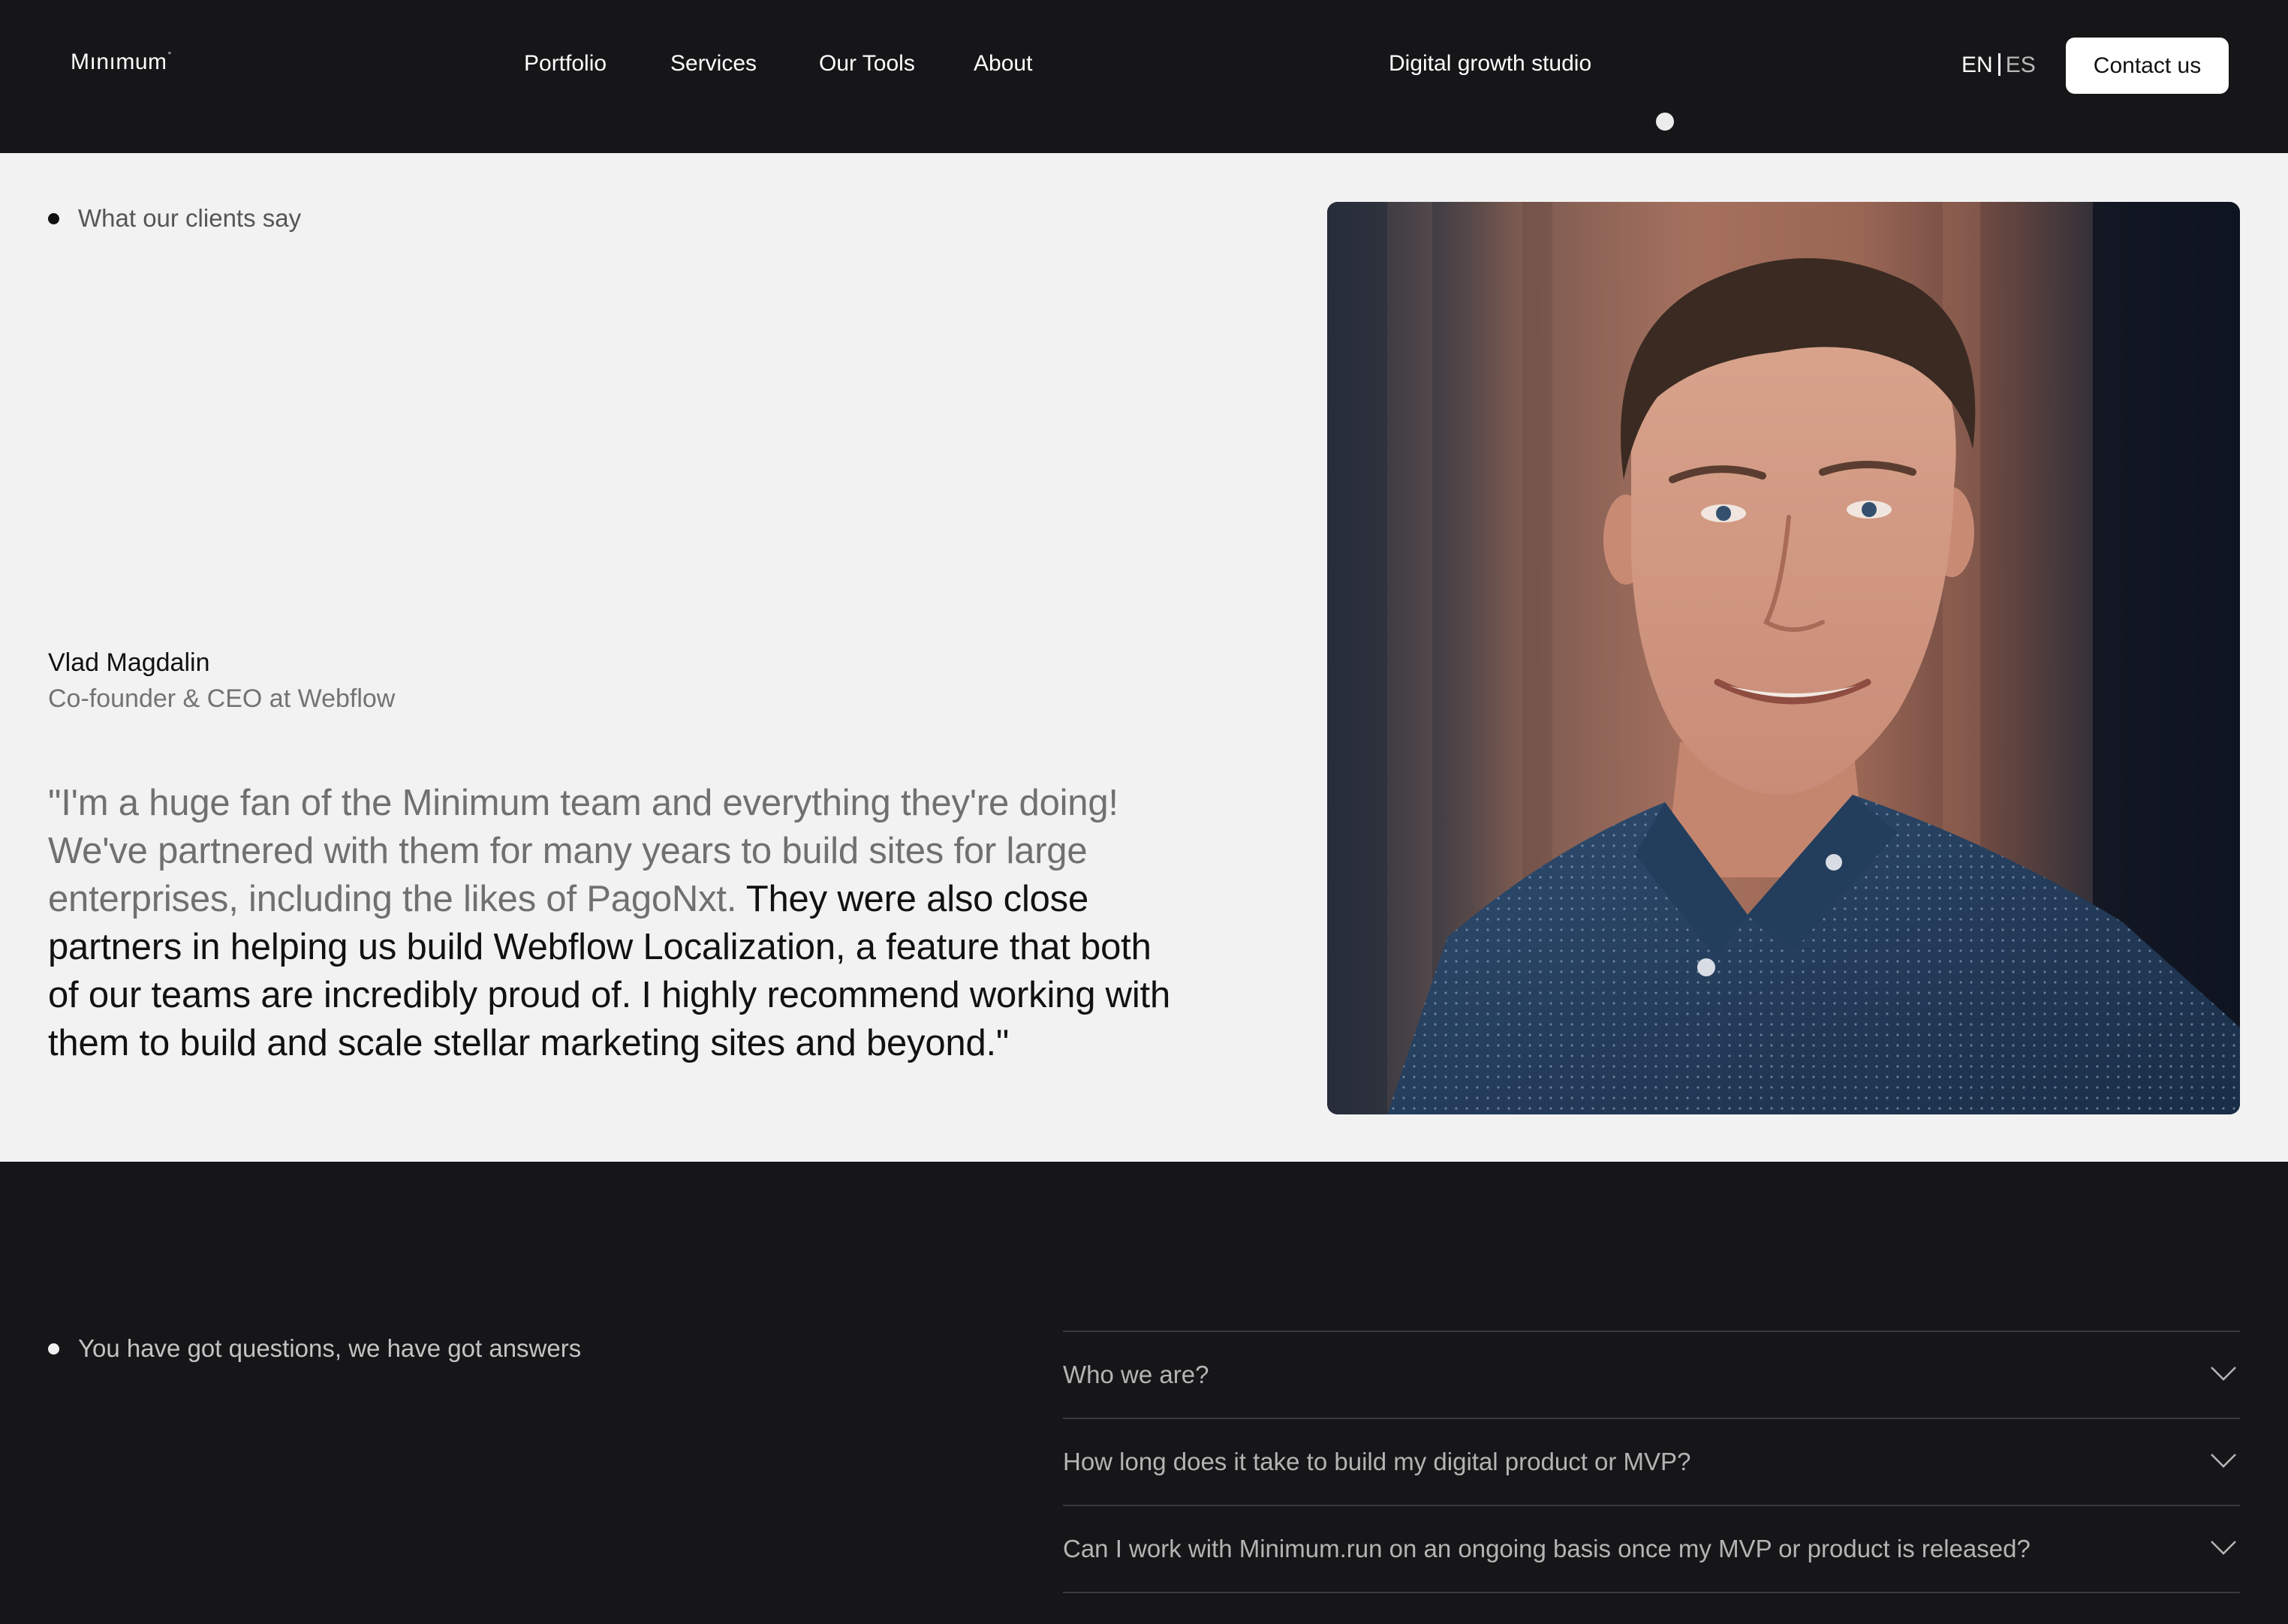 This screenshot has height=1624, width=2288. Describe the element at coordinates (1651, 1375) in the screenshot. I see `faq-item: Who we are?` at that location.